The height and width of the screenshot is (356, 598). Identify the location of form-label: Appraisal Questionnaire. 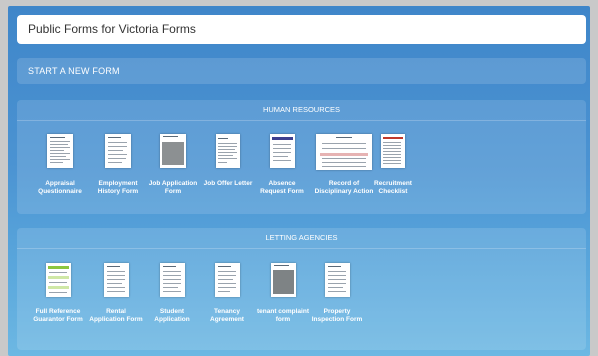
(60, 187).